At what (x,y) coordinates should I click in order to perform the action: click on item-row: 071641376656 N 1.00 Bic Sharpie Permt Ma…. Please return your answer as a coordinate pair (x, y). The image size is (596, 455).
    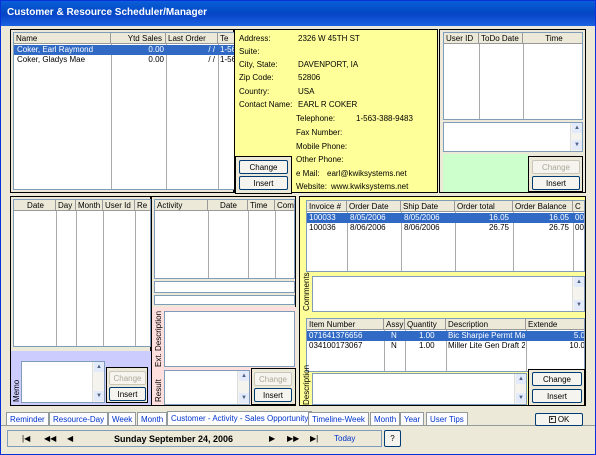
    Looking at the image, I should click on (445, 336).